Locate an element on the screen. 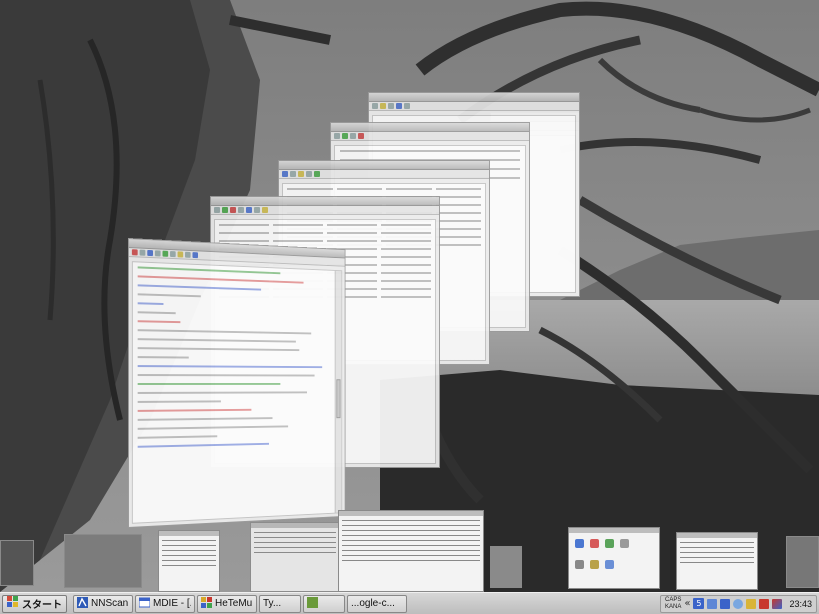 The width and height of the screenshot is (819, 614). editor-content is located at coordinates (237, 392).